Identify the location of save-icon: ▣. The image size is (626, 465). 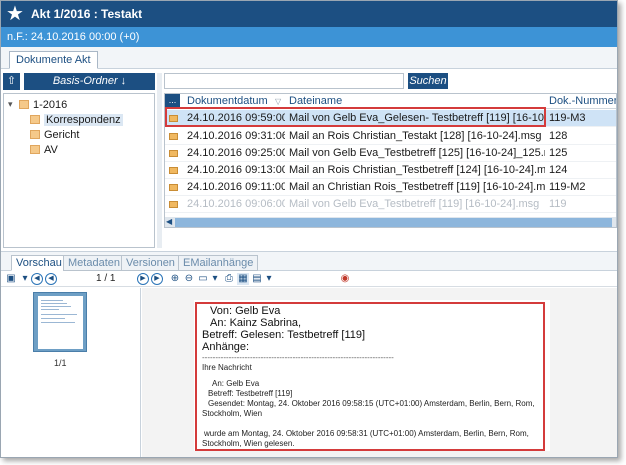
(11, 279).